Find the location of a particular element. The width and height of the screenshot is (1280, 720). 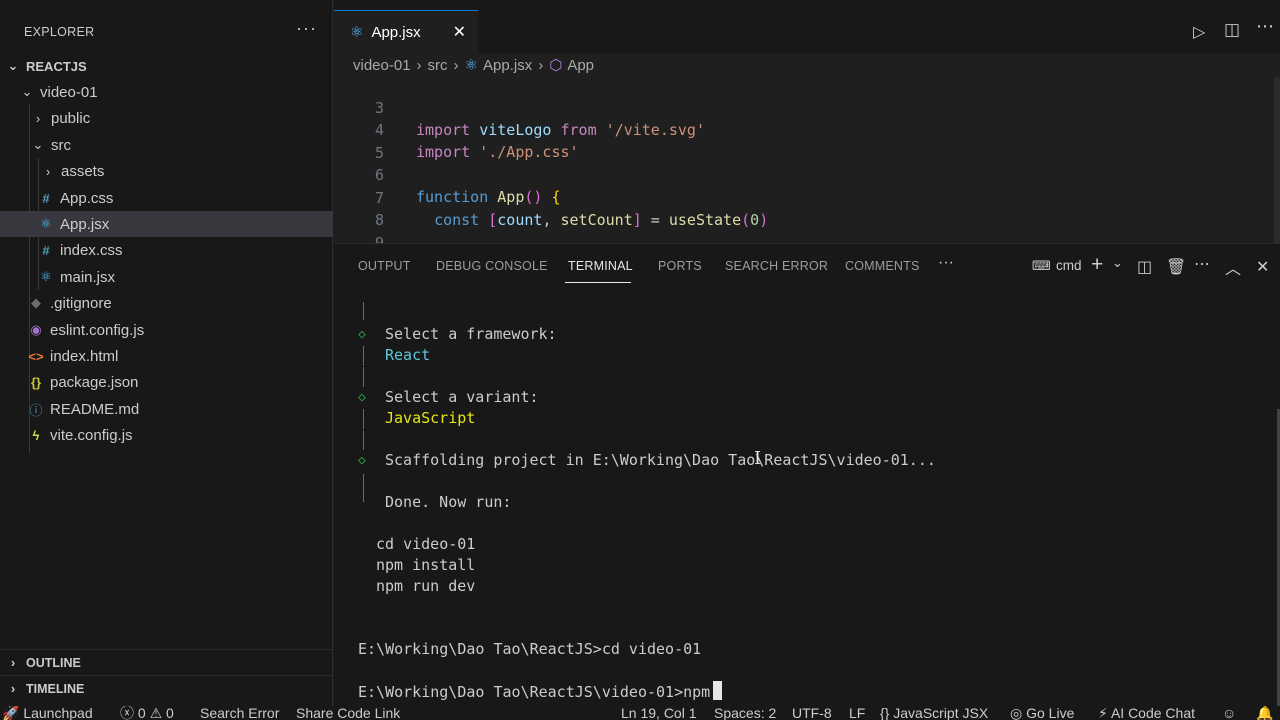

tree-file-gitignore: ◆ .gitignore is located at coordinates (166, 303).